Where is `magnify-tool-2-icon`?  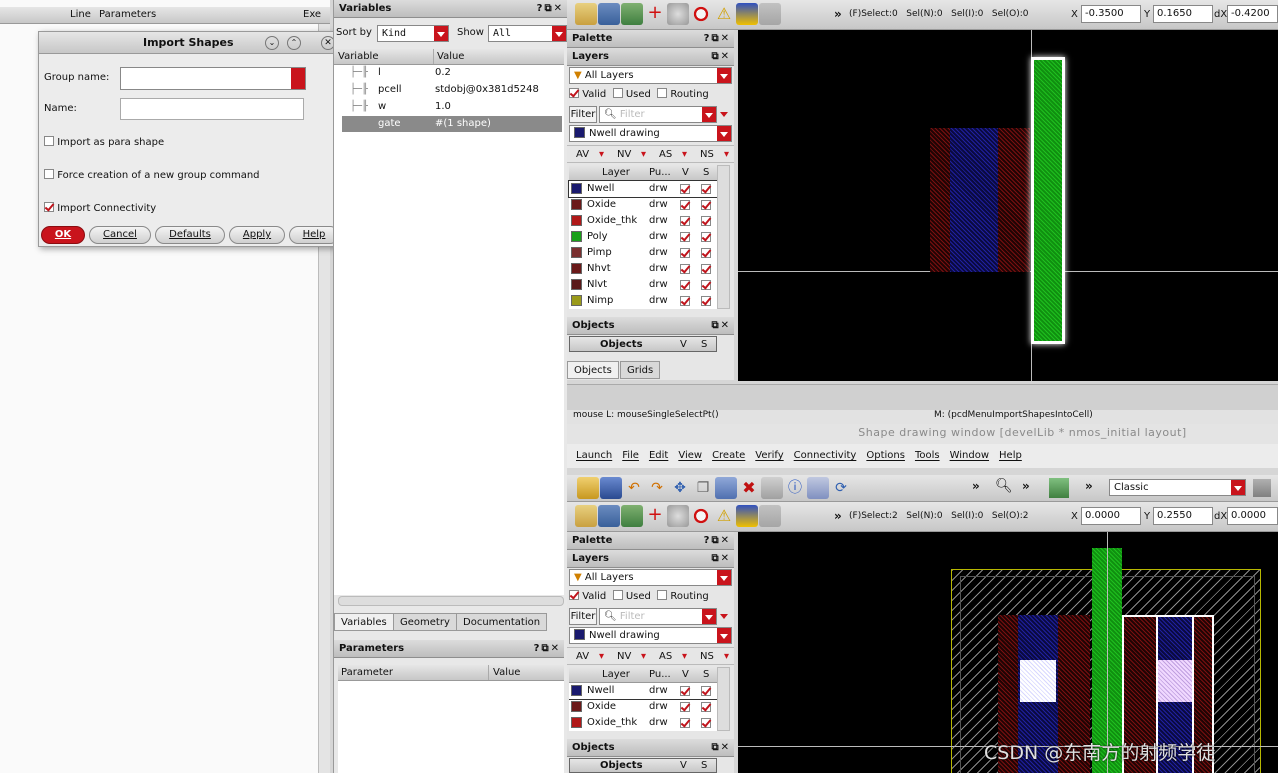
magnify-tool-2-icon is located at coordinates (678, 516).